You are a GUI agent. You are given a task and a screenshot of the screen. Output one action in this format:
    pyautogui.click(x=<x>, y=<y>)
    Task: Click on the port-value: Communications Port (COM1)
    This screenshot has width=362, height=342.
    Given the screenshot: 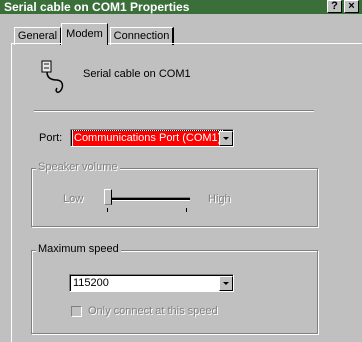 What is the action you would take?
    pyautogui.click(x=147, y=138)
    